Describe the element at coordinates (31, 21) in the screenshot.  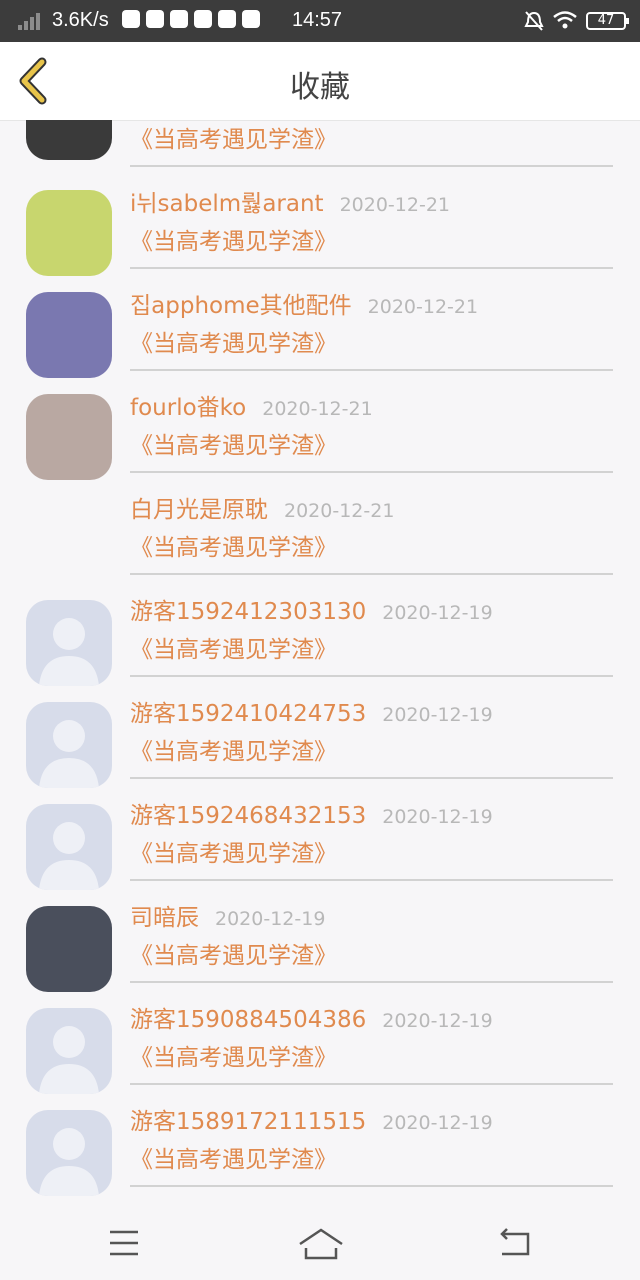
I see `signal-icon` at that location.